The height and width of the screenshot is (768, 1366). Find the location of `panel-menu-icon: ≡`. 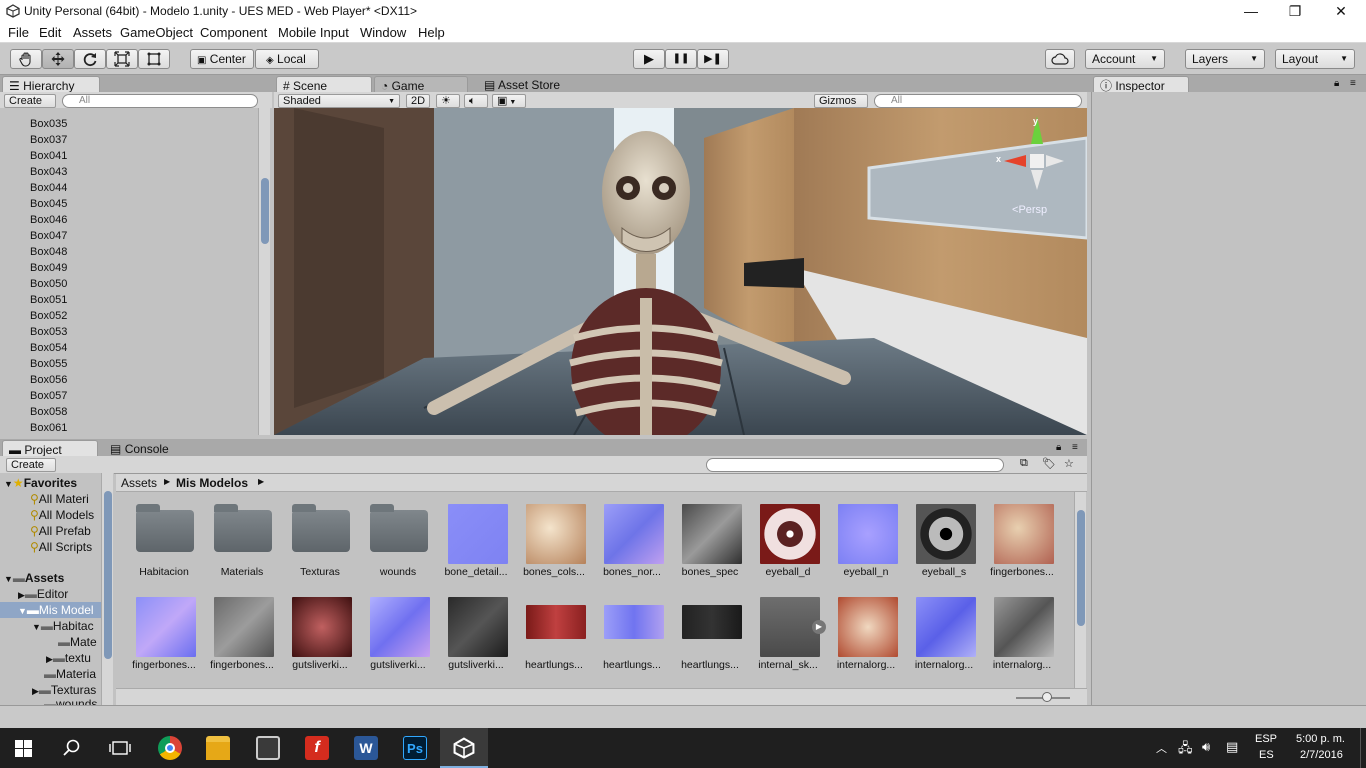

panel-menu-icon: ≡ is located at coordinates (1353, 83).